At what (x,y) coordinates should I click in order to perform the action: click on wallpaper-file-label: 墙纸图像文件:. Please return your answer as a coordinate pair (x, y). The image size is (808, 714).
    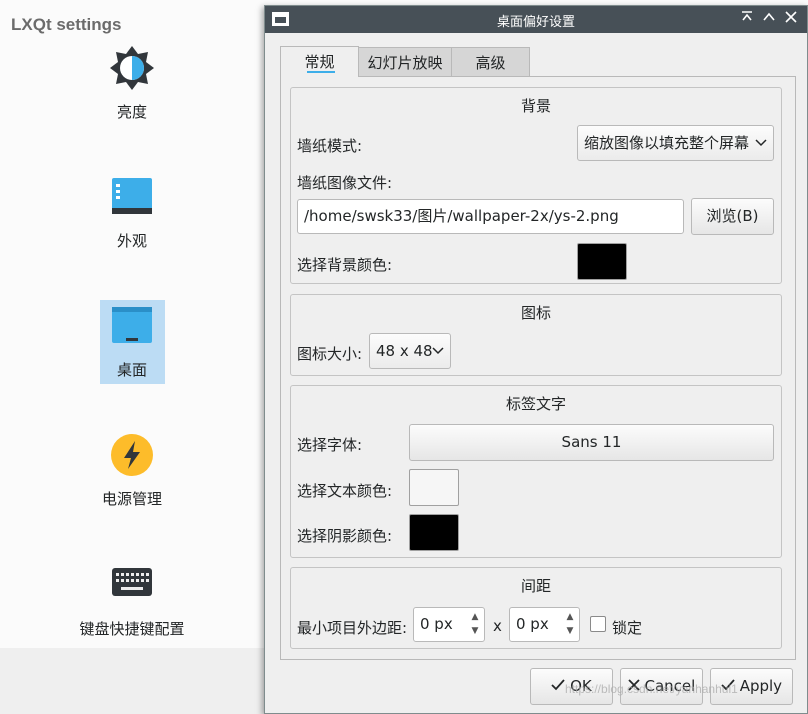
    Looking at the image, I should click on (345, 183).